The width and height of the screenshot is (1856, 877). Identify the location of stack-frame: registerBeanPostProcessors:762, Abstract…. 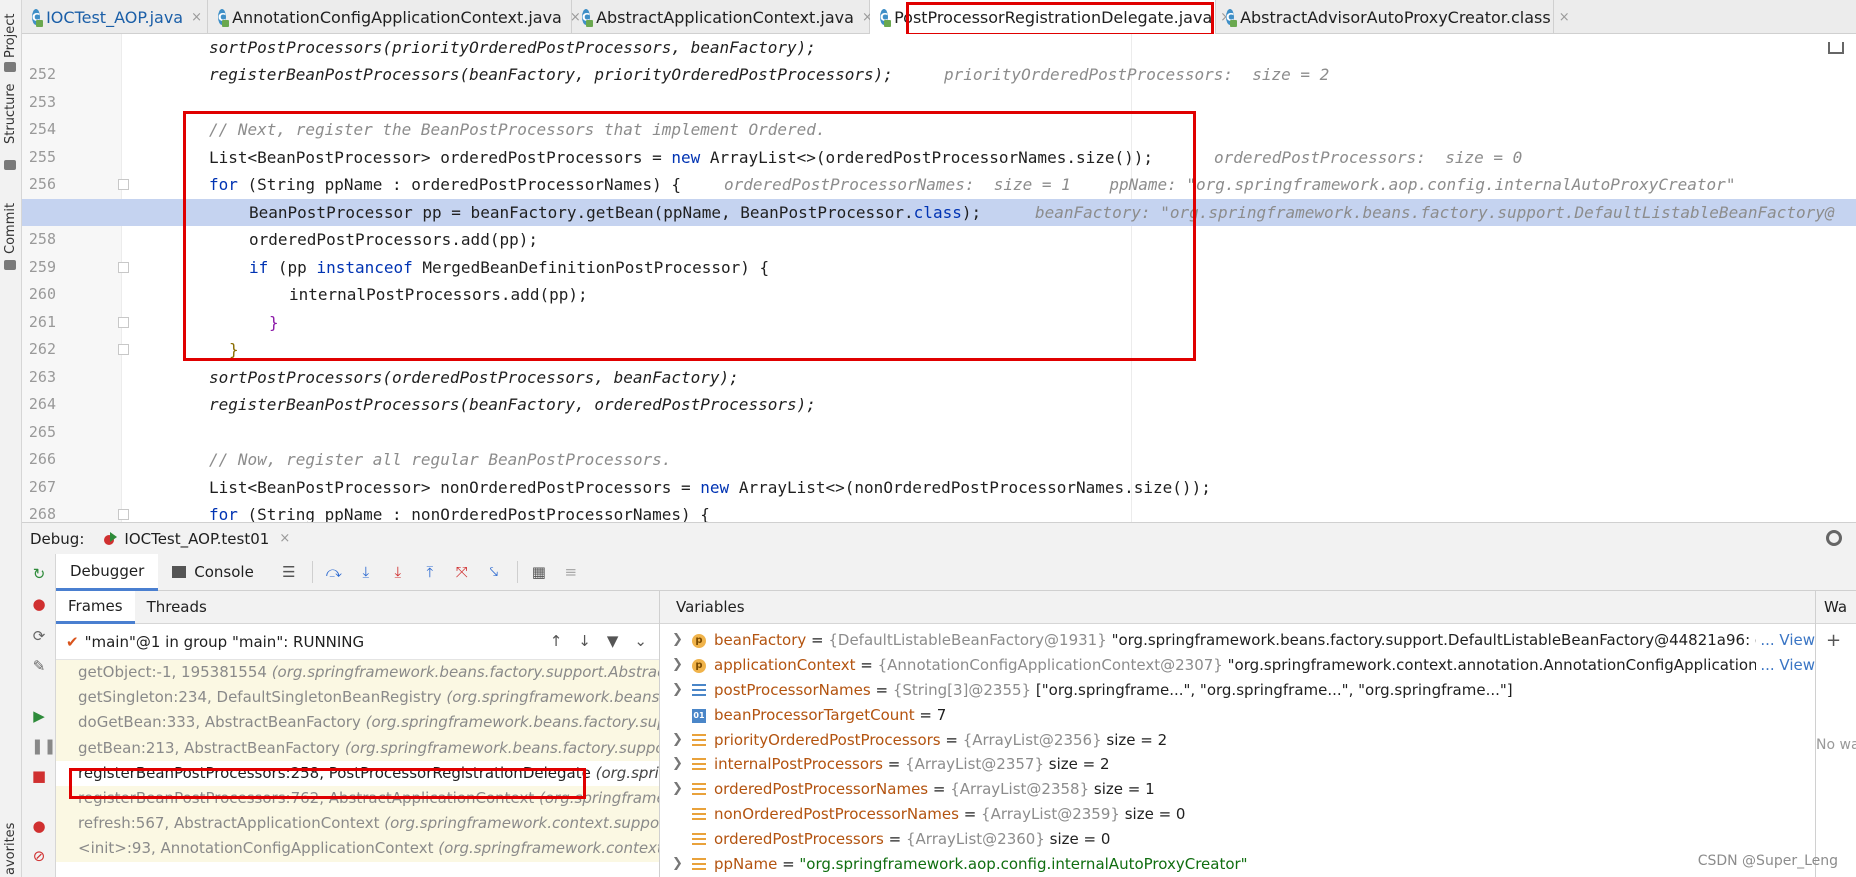
(357, 798).